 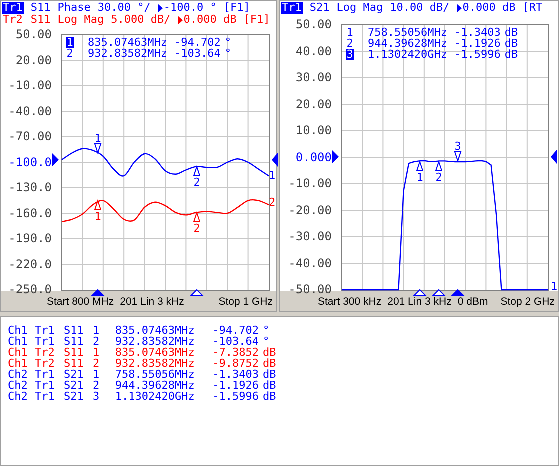 What do you see at coordinates (554, 286) in the screenshot?
I see `trace-end-label: 1` at bounding box center [554, 286].